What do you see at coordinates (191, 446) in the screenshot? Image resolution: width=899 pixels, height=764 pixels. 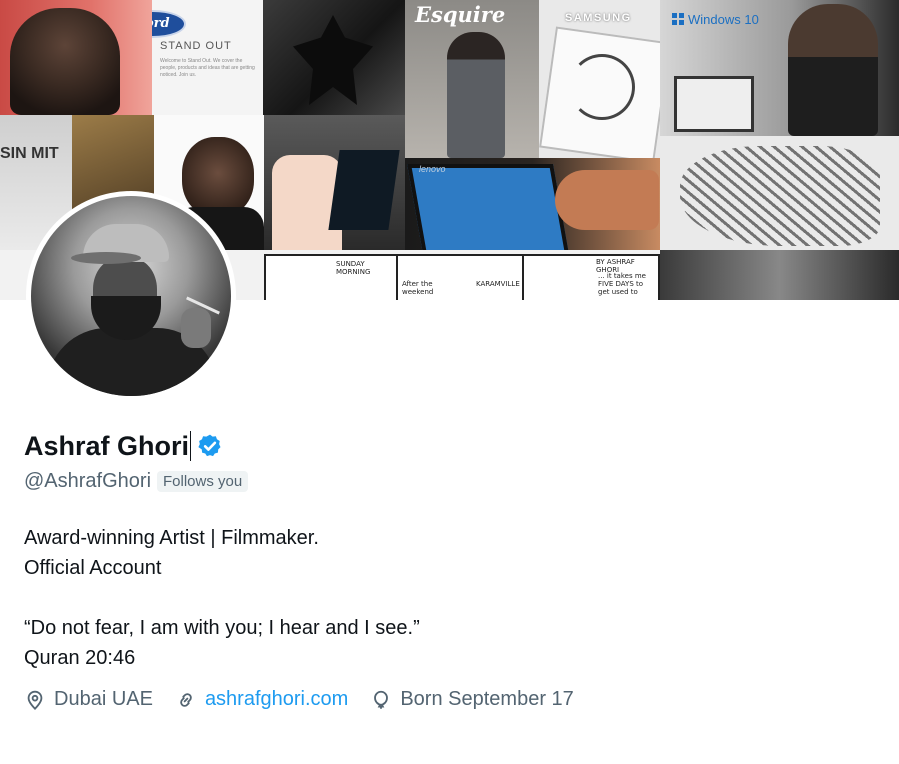 I see `text-caret` at bounding box center [191, 446].